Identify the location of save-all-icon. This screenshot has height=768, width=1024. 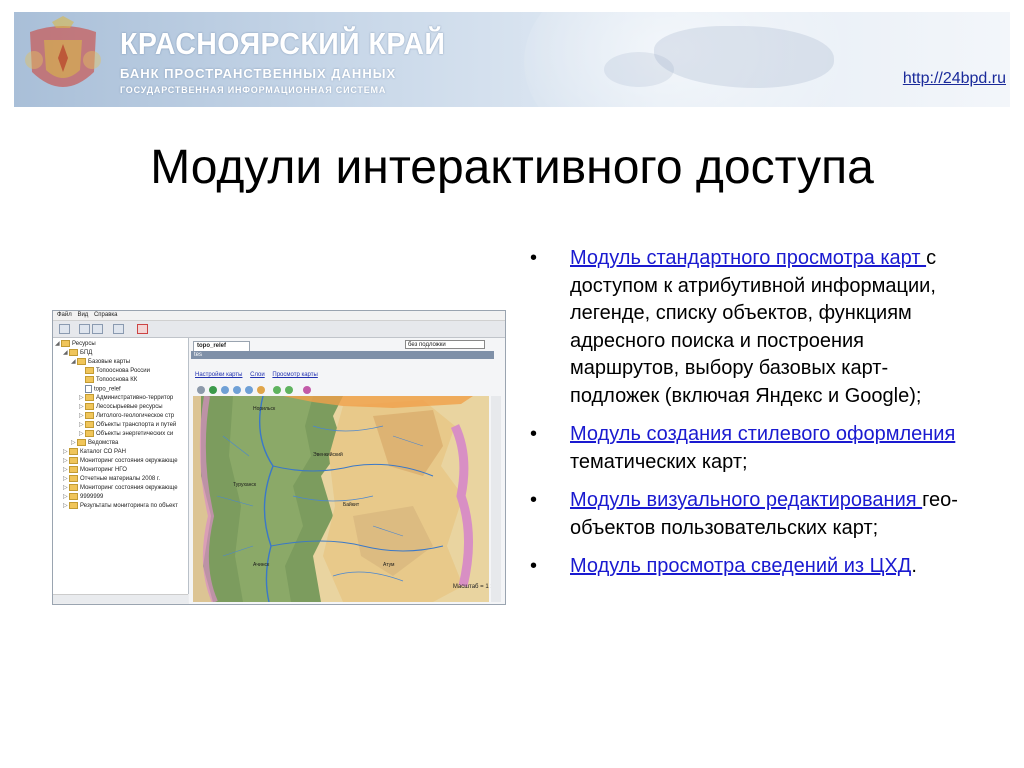
(97, 329).